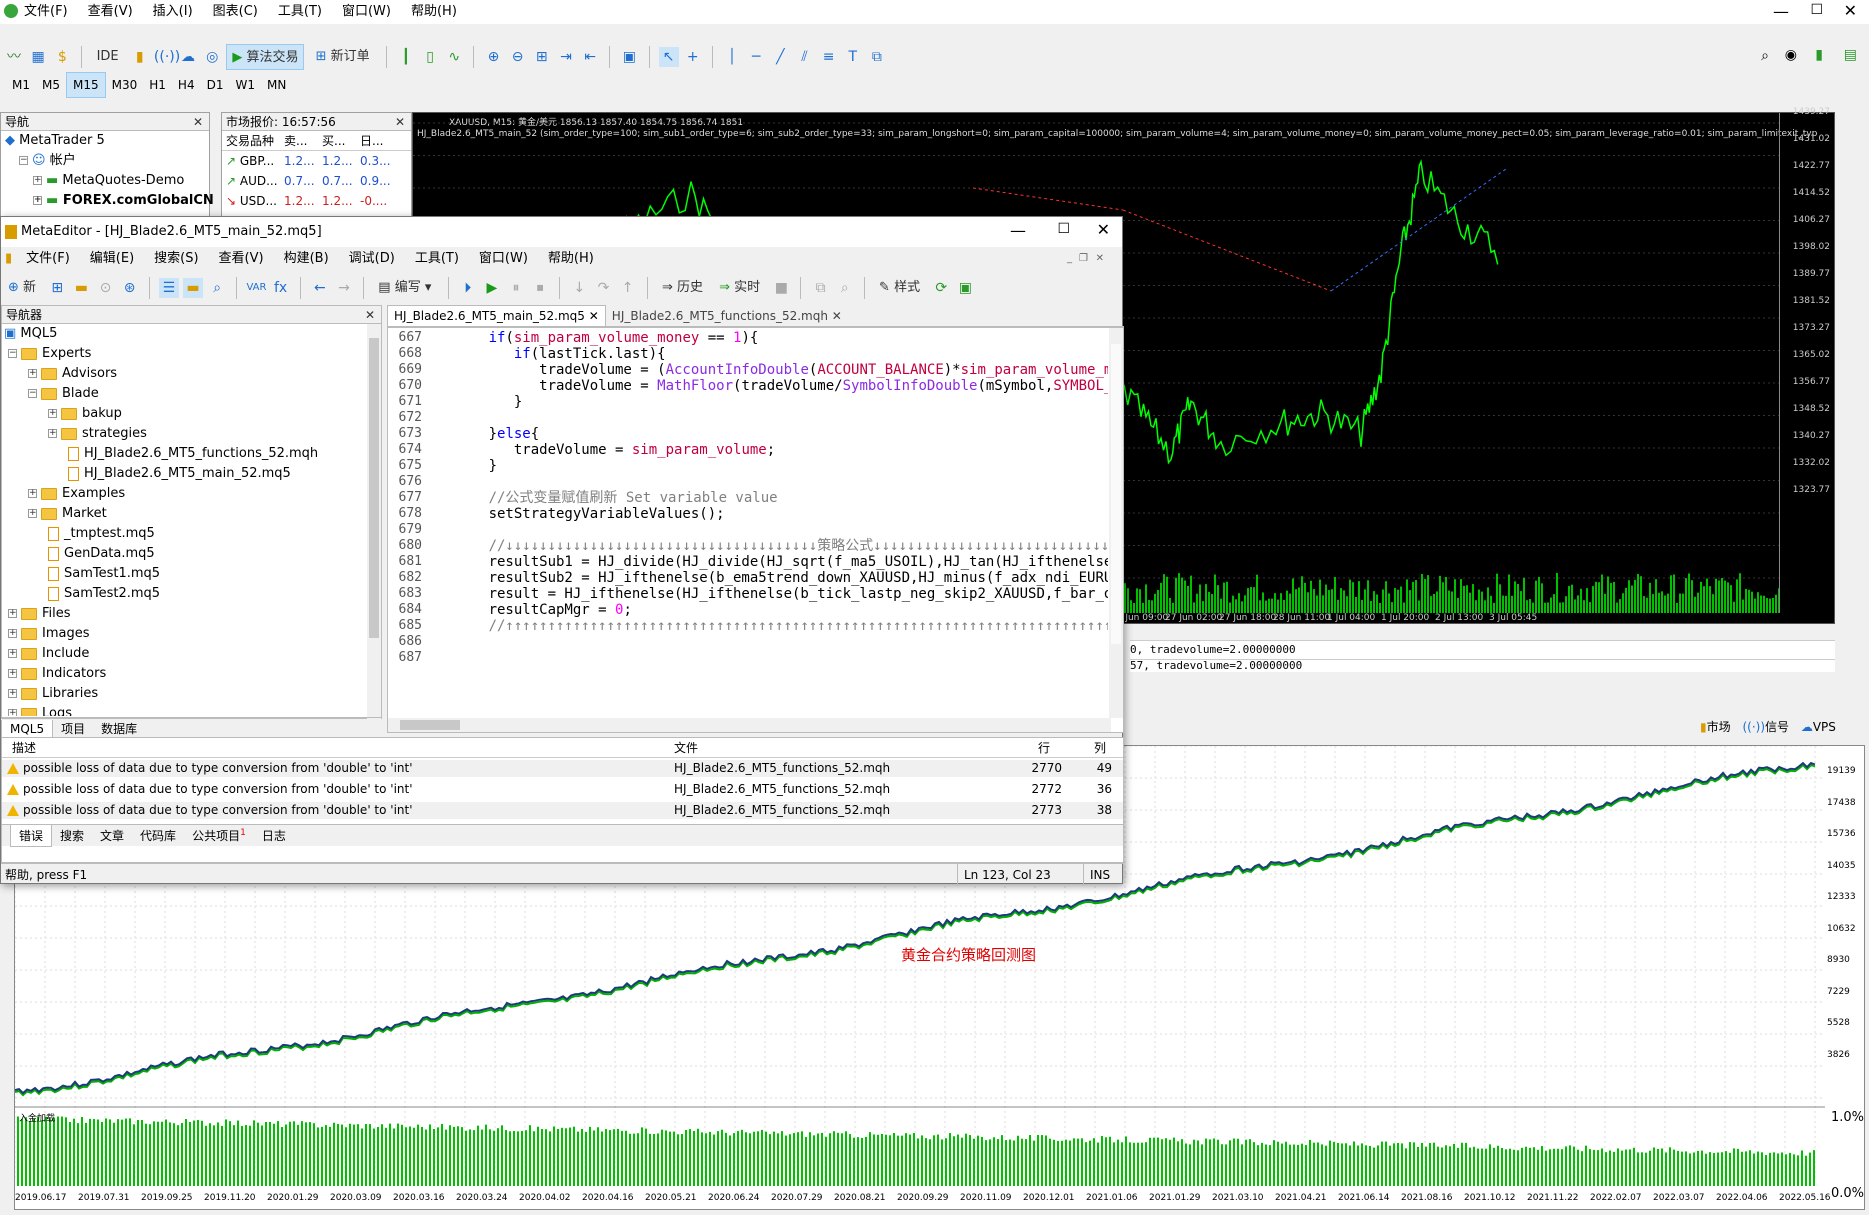 The height and width of the screenshot is (1215, 1869). I want to click on step-out-icon: ↑, so click(628, 288).